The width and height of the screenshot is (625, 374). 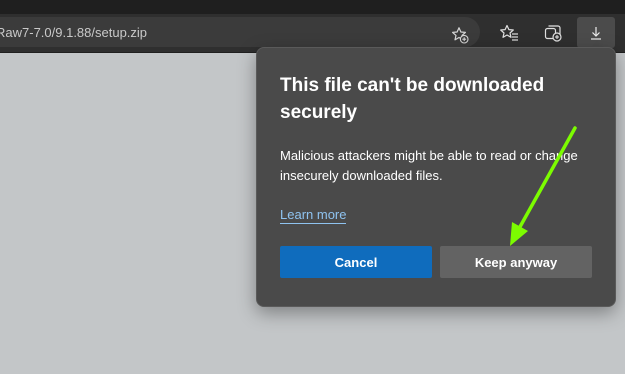 I want to click on download-icon, so click(x=596, y=33).